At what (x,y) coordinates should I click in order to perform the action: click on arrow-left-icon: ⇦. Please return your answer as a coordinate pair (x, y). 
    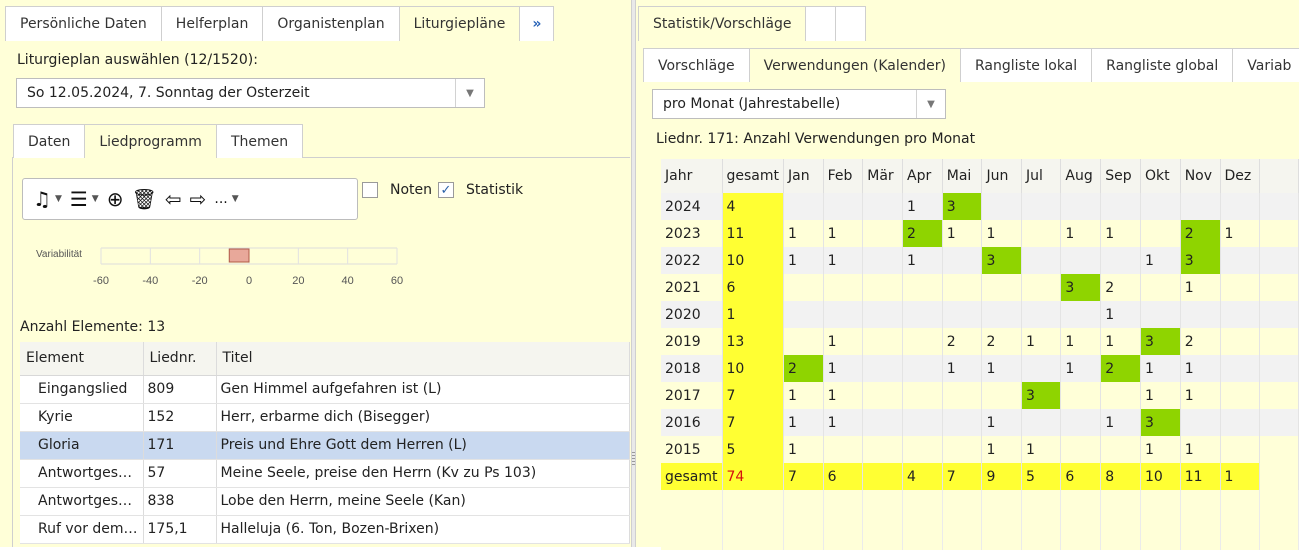
    Looking at the image, I should click on (173, 199).